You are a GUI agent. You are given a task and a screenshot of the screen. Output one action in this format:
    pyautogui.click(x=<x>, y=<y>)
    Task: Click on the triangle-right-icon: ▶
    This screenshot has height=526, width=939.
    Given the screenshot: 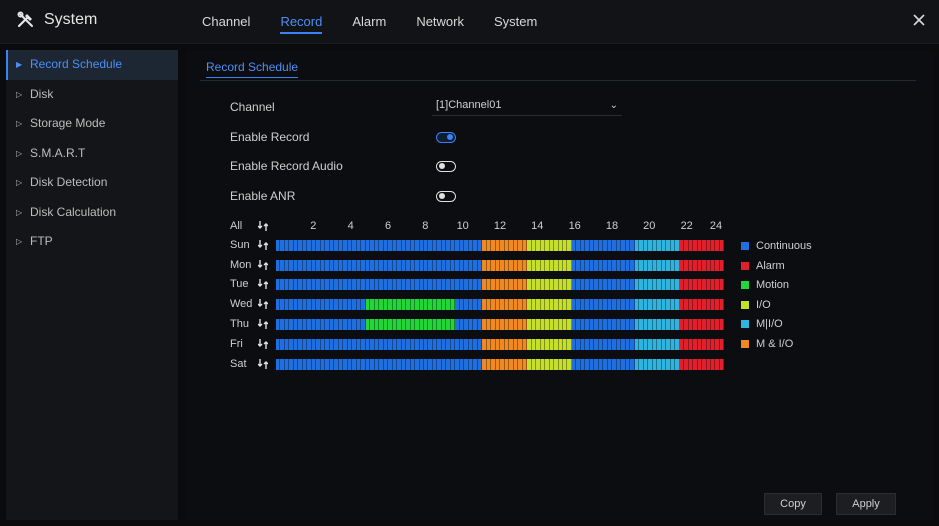 What is the action you would take?
    pyautogui.click(x=19, y=64)
    